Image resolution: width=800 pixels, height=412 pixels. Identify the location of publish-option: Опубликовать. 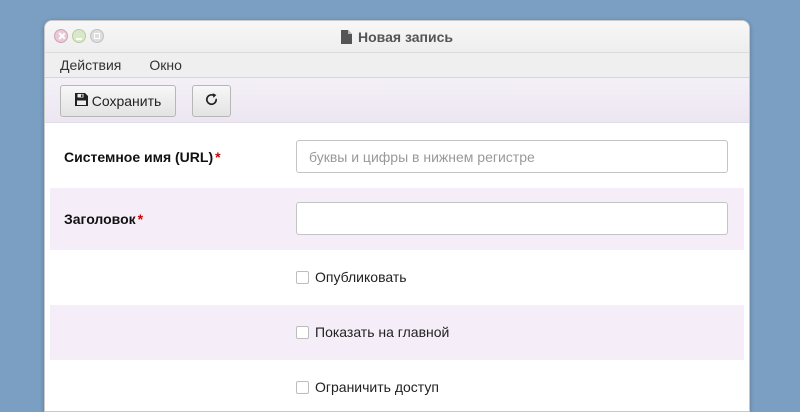
(351, 277).